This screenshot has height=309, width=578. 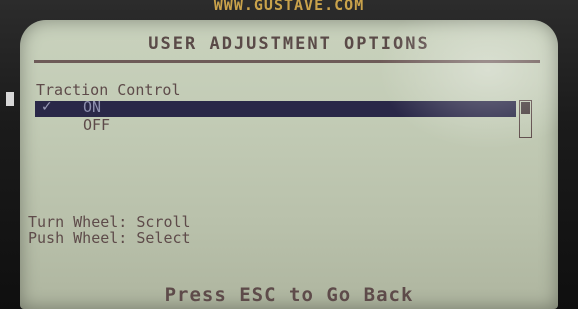 What do you see at coordinates (289, 44) in the screenshot?
I see `screen-title: USER ADJUSTMENT OPTIONS` at bounding box center [289, 44].